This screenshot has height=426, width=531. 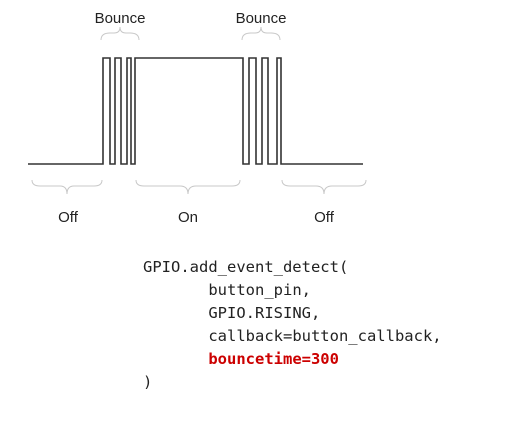 I want to click on code-line-2: button_pin,, so click(x=259, y=290).